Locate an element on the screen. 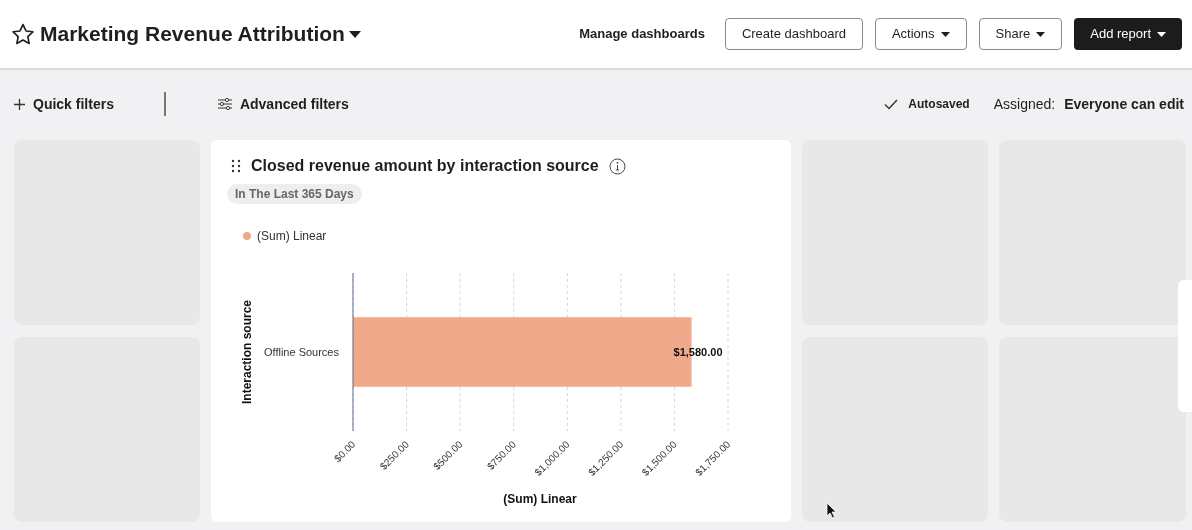 The image size is (1192, 530). sliders-icon is located at coordinates (224, 104).